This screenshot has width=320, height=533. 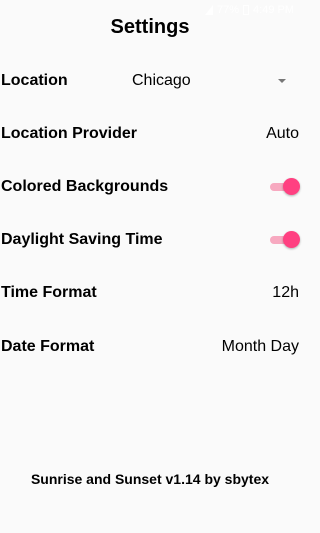 I want to click on colored-backgrounds-toggle, so click(x=285, y=186).